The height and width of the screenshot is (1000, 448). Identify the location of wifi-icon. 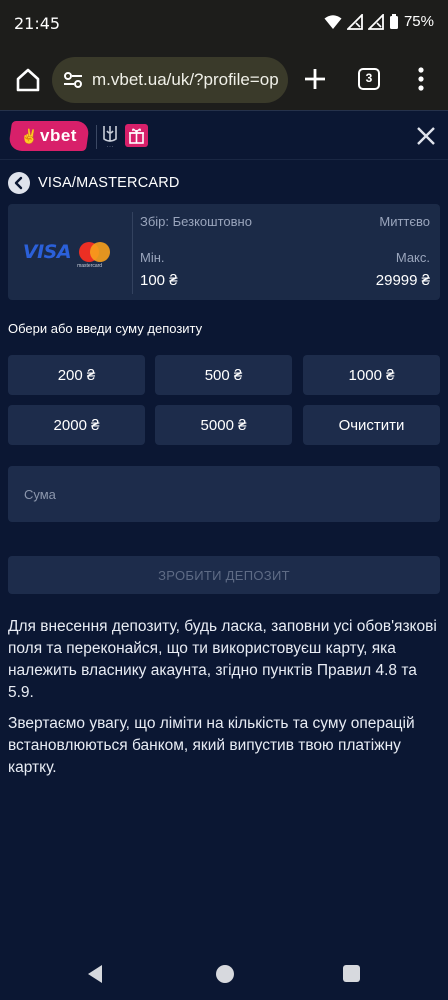
(333, 21).